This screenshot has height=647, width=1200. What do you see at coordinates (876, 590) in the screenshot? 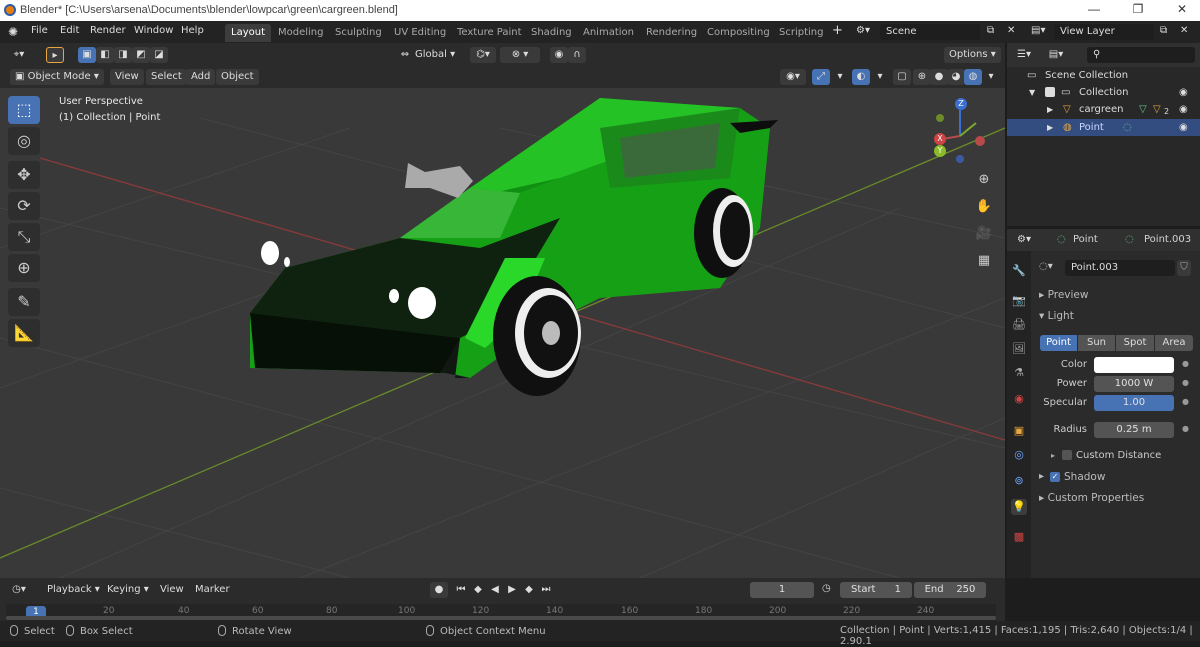
I see `start-frame-field: Start 1` at bounding box center [876, 590].